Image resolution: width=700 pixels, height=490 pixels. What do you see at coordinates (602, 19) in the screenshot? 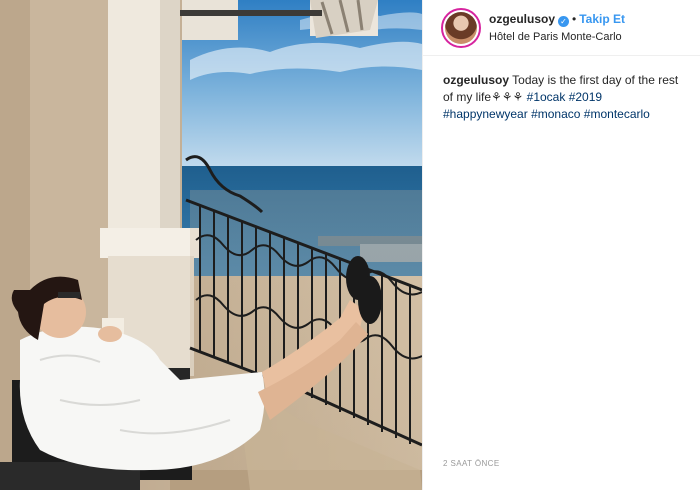
I see `follow-button: Takip Et` at bounding box center [602, 19].